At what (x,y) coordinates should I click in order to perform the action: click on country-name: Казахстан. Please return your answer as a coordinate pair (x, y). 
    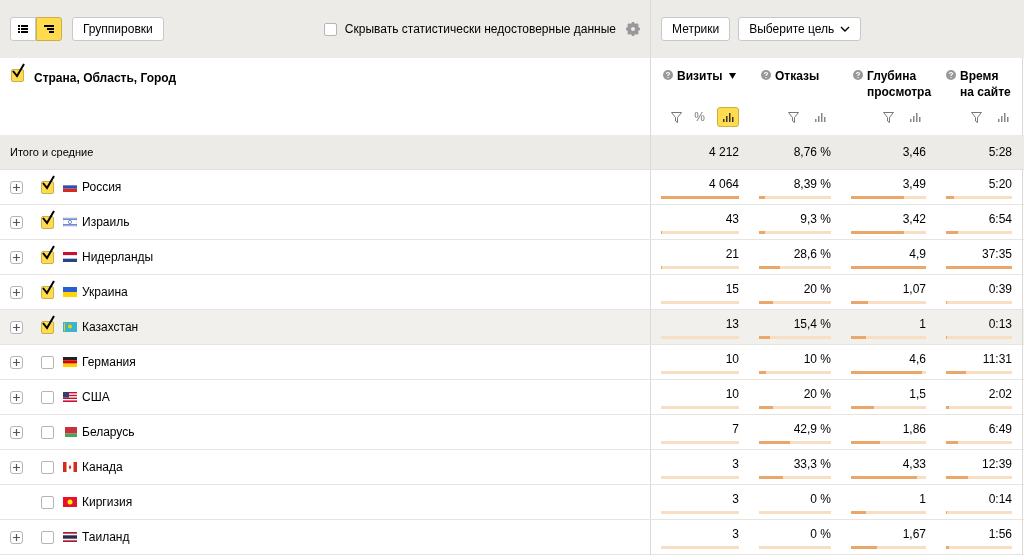
    Looking at the image, I should click on (110, 327).